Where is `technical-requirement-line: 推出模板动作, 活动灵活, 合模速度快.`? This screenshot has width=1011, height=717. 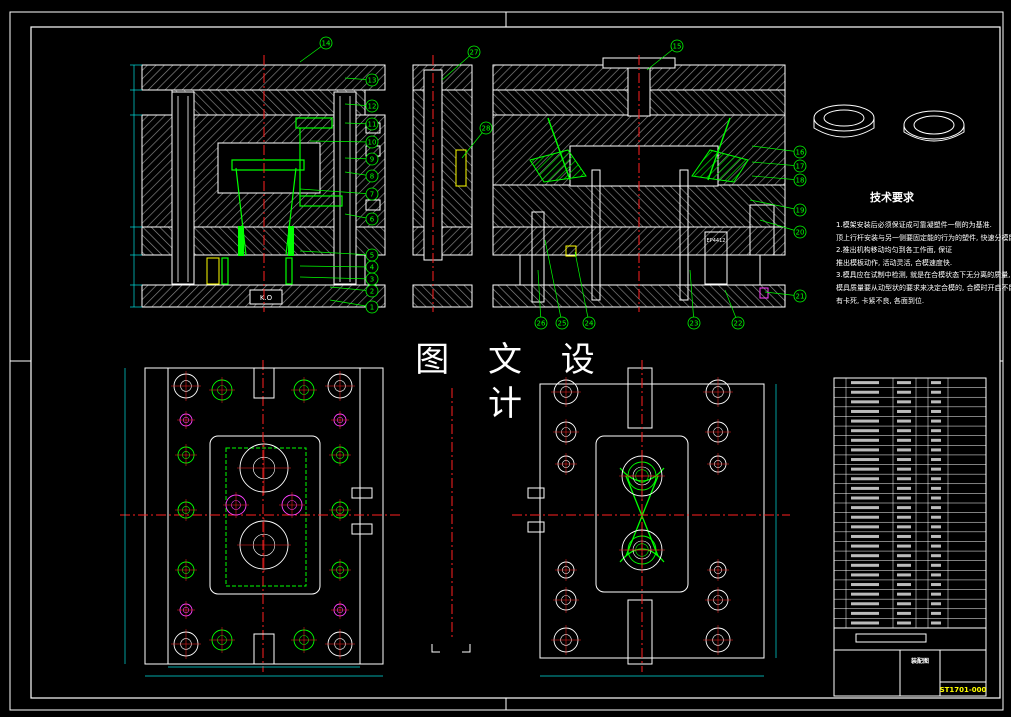
technical-requirement-line: 推出模板动作, 活动灵活, 合模速度快. is located at coordinates (894, 262).